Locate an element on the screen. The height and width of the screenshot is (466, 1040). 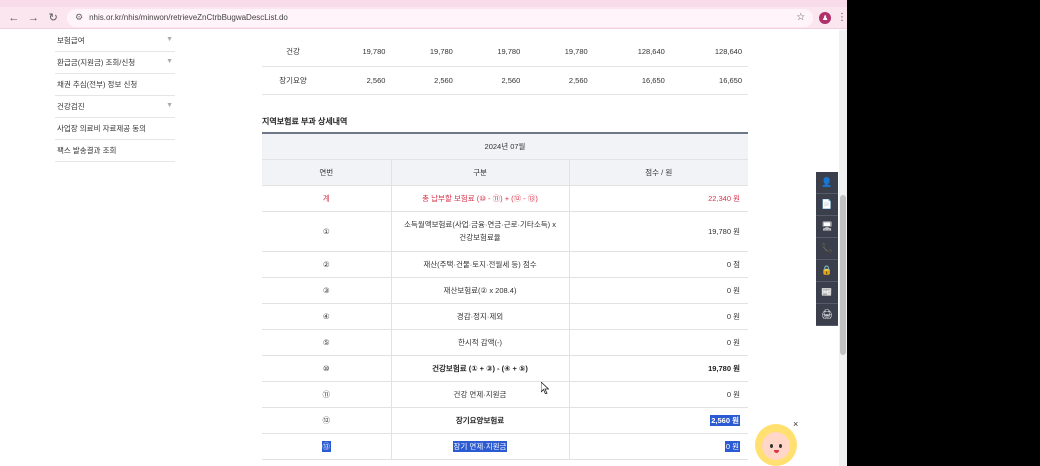
row-number-text: ⑬ is located at coordinates (326, 446).